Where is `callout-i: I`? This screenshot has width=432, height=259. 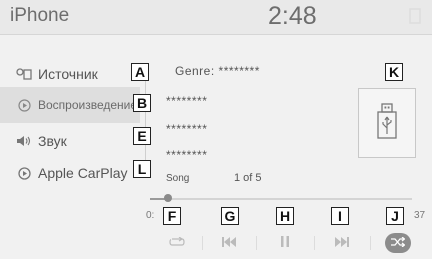
callout-i: I is located at coordinates (340, 216).